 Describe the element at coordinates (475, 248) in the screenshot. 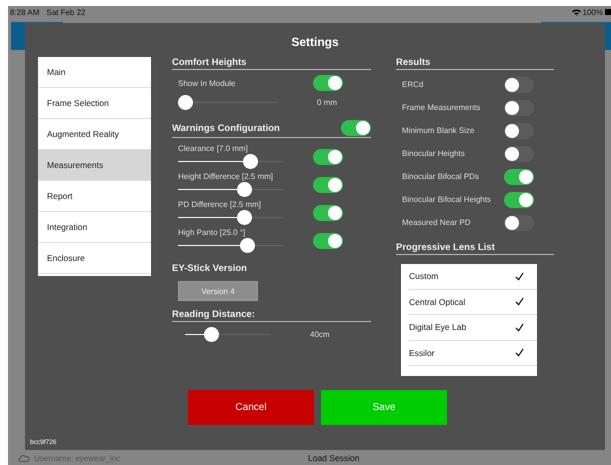

I see `section-heading: Progressive Lens List` at that location.